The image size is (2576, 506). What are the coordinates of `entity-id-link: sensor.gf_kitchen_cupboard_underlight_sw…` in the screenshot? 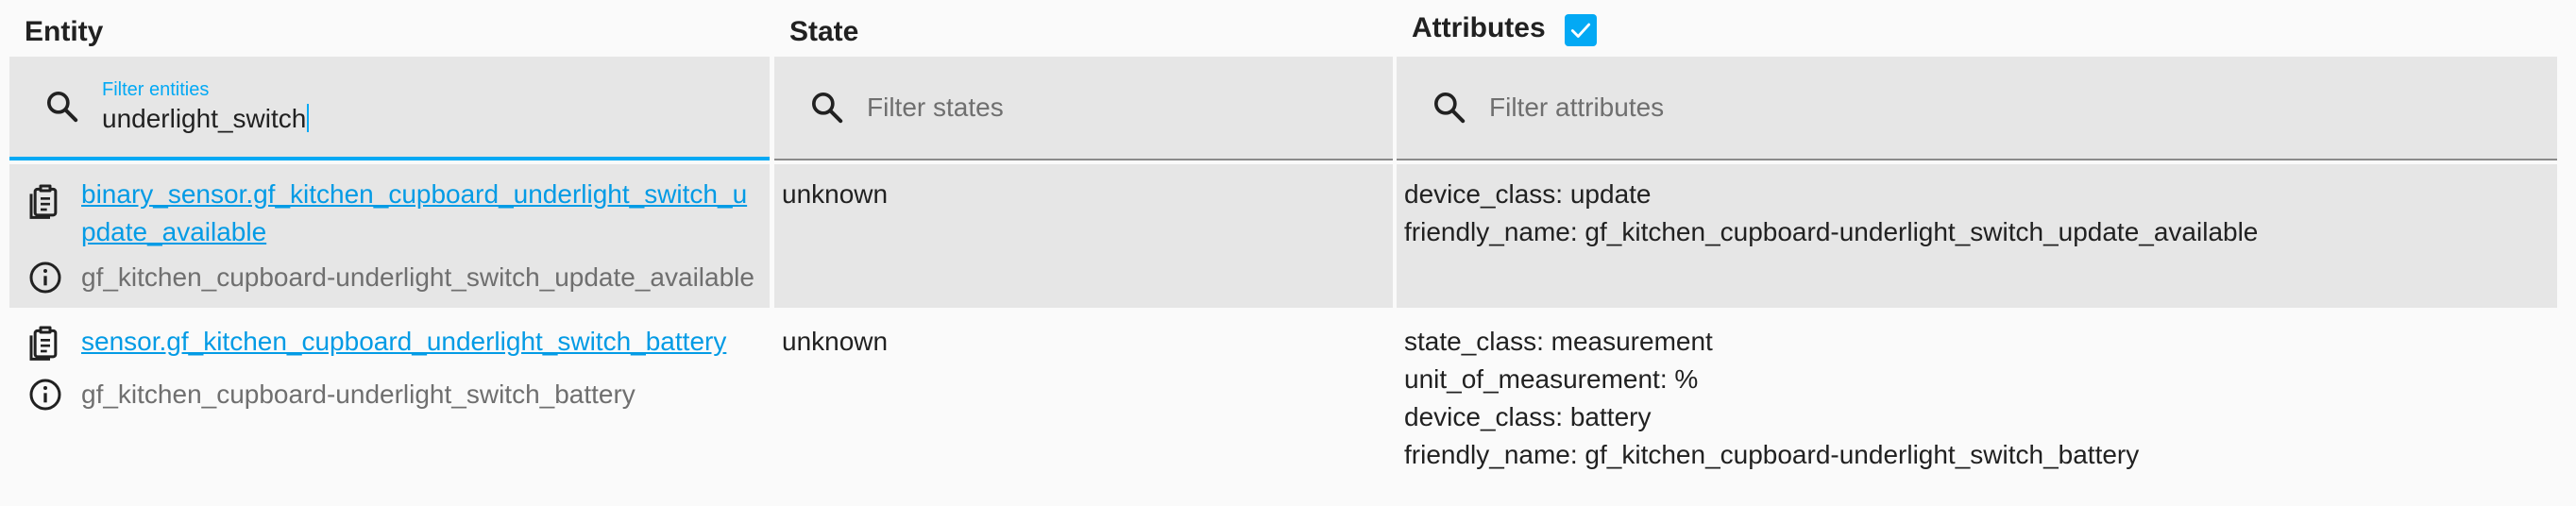 It's located at (421, 342).